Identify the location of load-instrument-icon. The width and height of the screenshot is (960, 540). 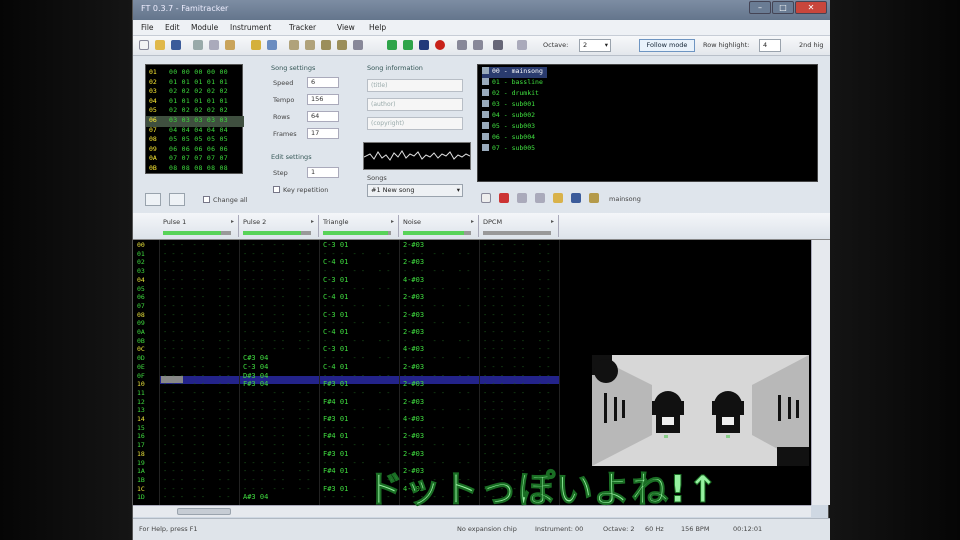
(558, 198).